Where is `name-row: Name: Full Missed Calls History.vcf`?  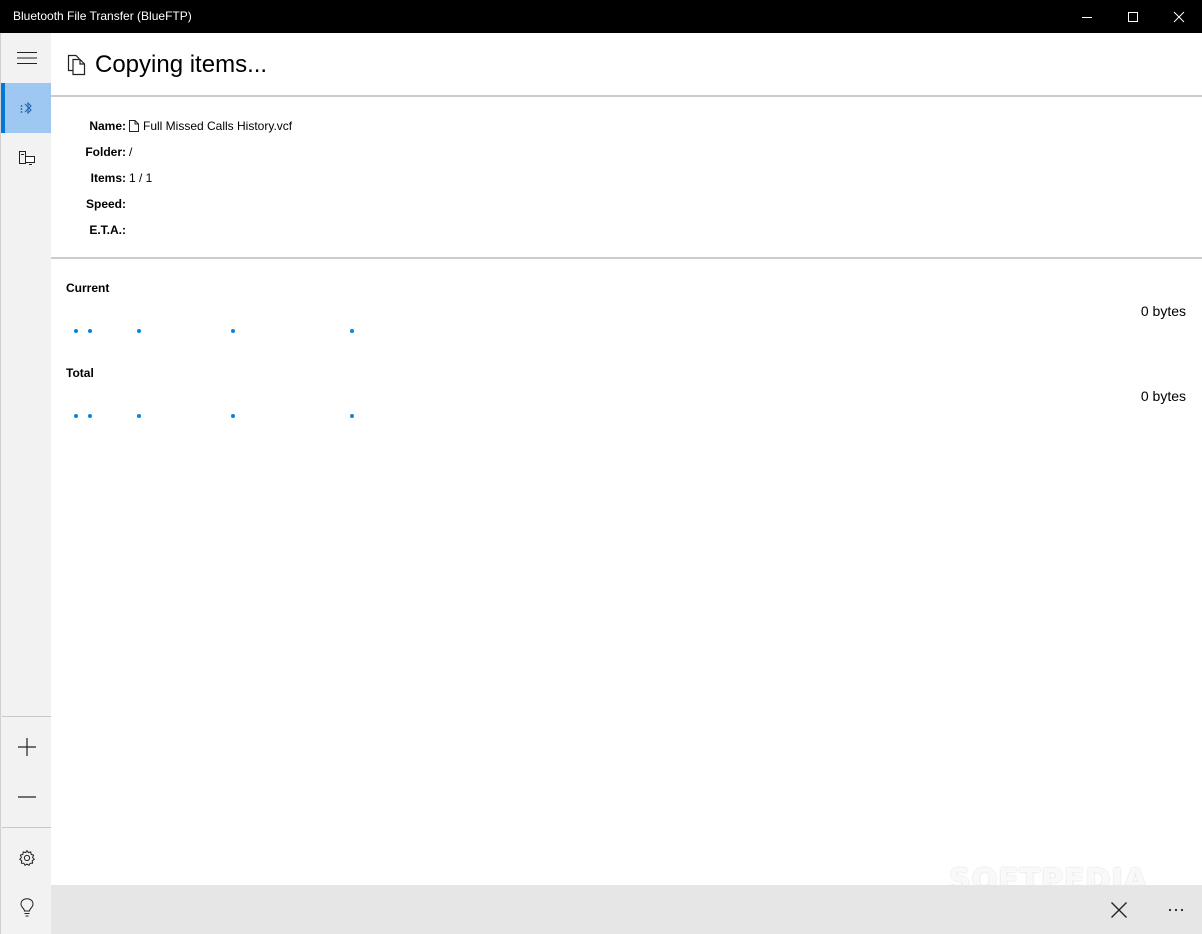 name-row: Name: Full Missed Calls History.vcf is located at coordinates (626, 126).